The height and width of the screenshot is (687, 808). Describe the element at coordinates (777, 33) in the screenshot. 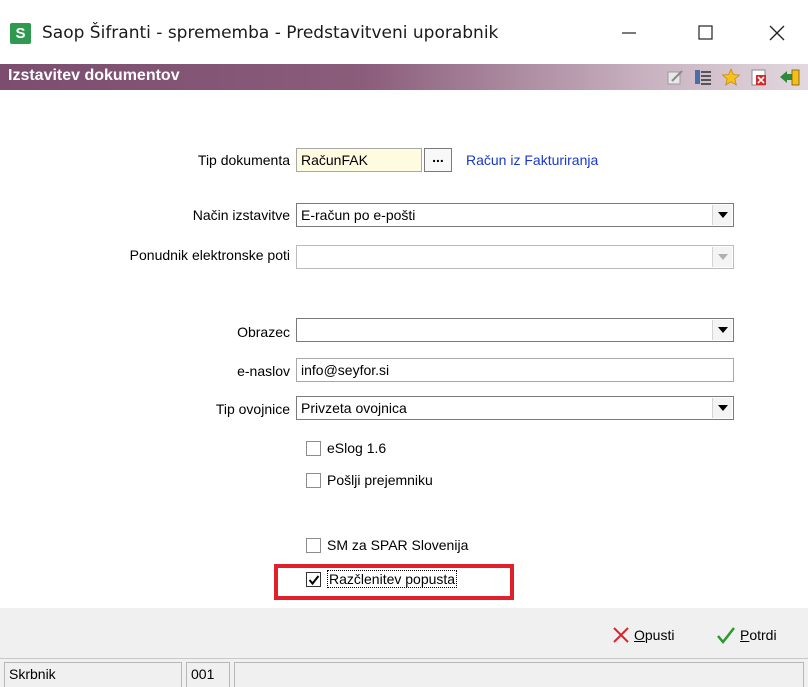

I see `close-button` at that location.